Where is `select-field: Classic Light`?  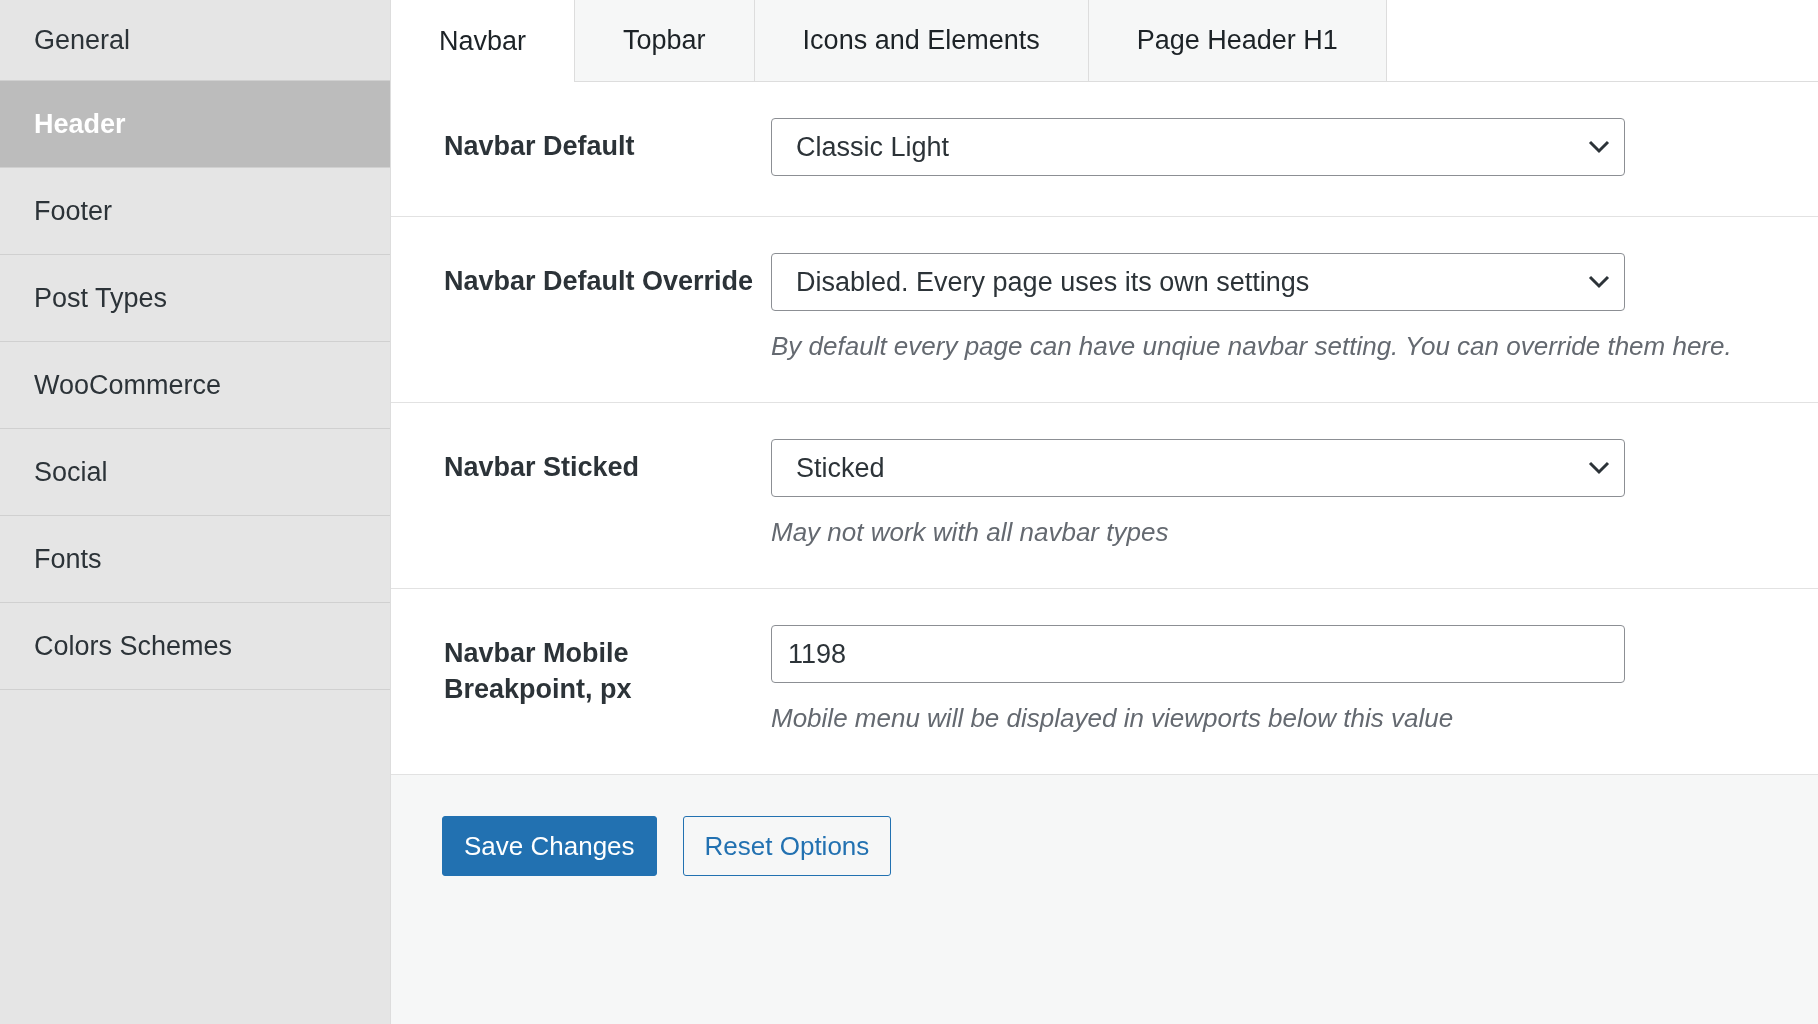
select-field: Classic Light is located at coordinates (1198, 147).